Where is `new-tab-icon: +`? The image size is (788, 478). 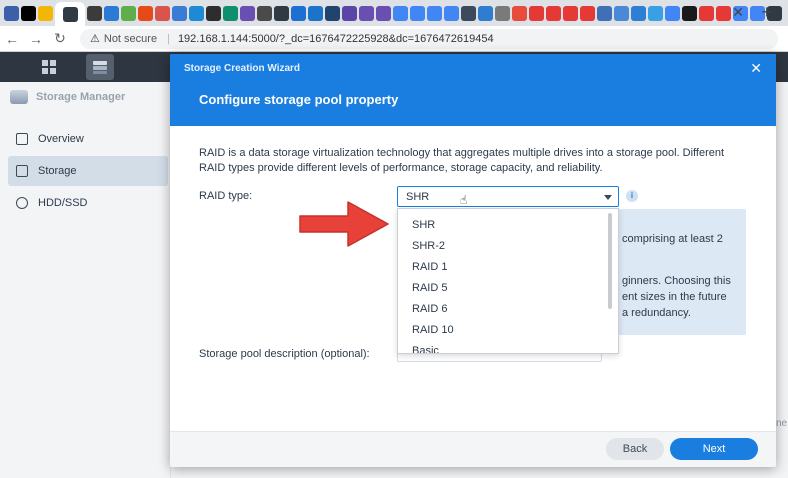
new-tab-icon: + is located at coordinates (766, 12).